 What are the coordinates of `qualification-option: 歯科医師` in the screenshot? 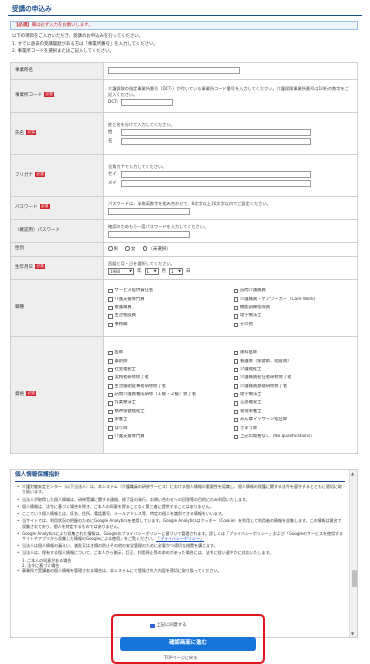 It's located at (293, 353).